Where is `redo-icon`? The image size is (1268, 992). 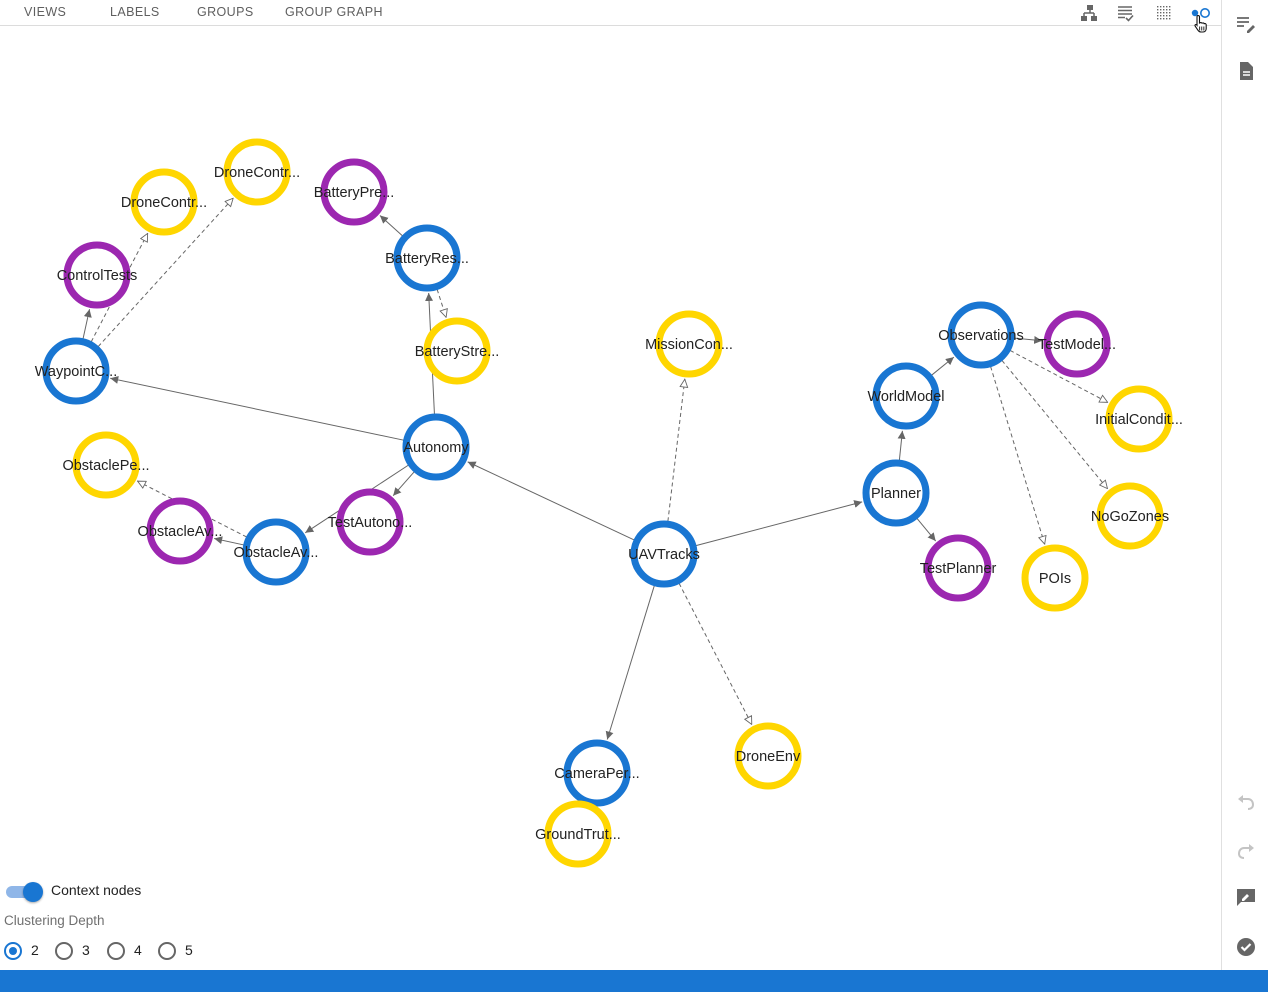 redo-icon is located at coordinates (1246, 852).